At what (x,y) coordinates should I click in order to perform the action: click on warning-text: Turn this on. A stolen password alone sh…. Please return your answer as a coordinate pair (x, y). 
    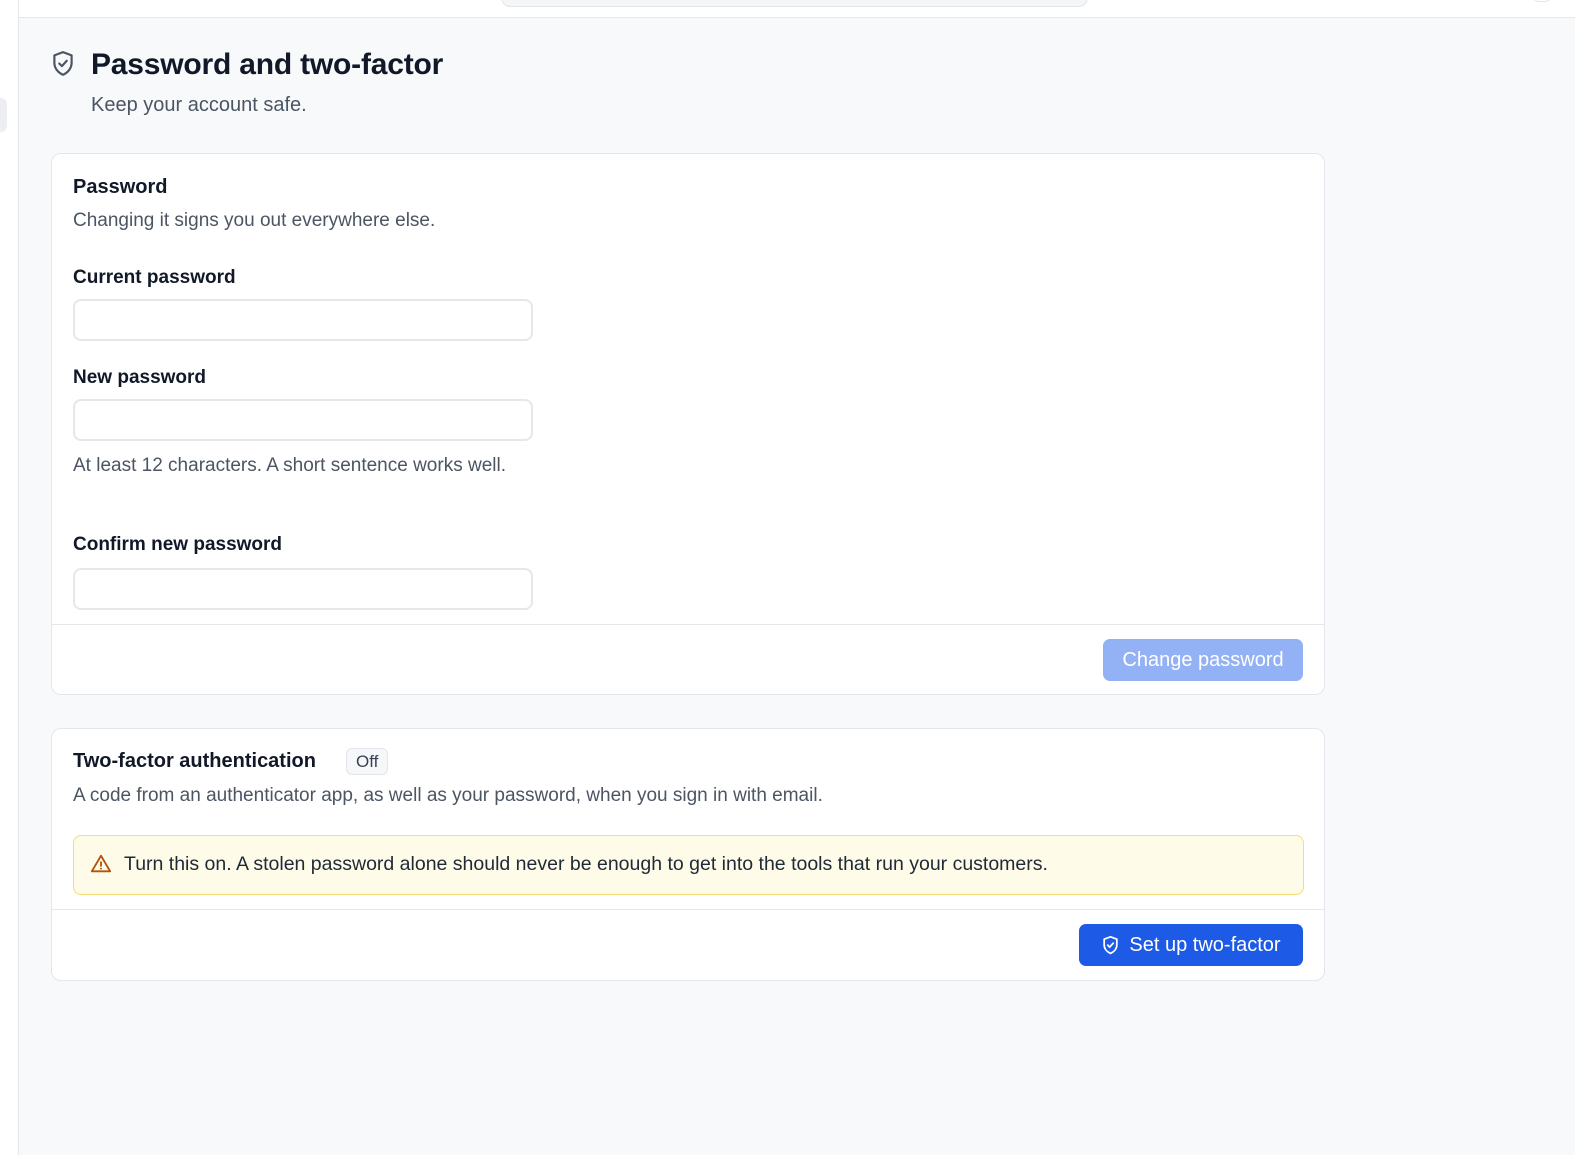
    Looking at the image, I should click on (586, 864).